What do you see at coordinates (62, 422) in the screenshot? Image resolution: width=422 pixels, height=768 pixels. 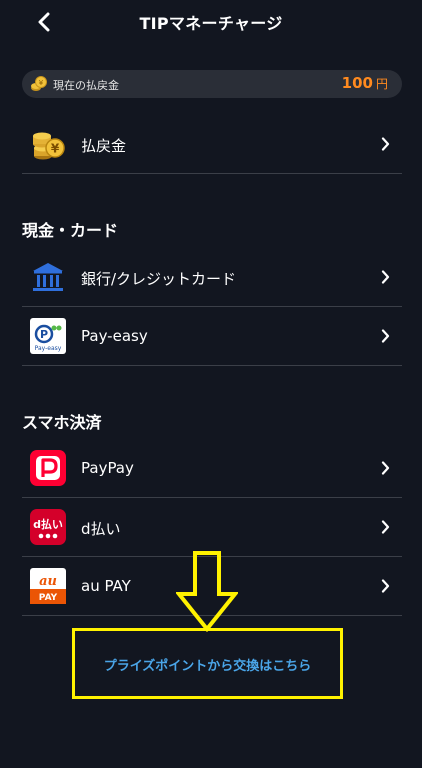 I see `section-title-smartphone: スマホ決済` at bounding box center [62, 422].